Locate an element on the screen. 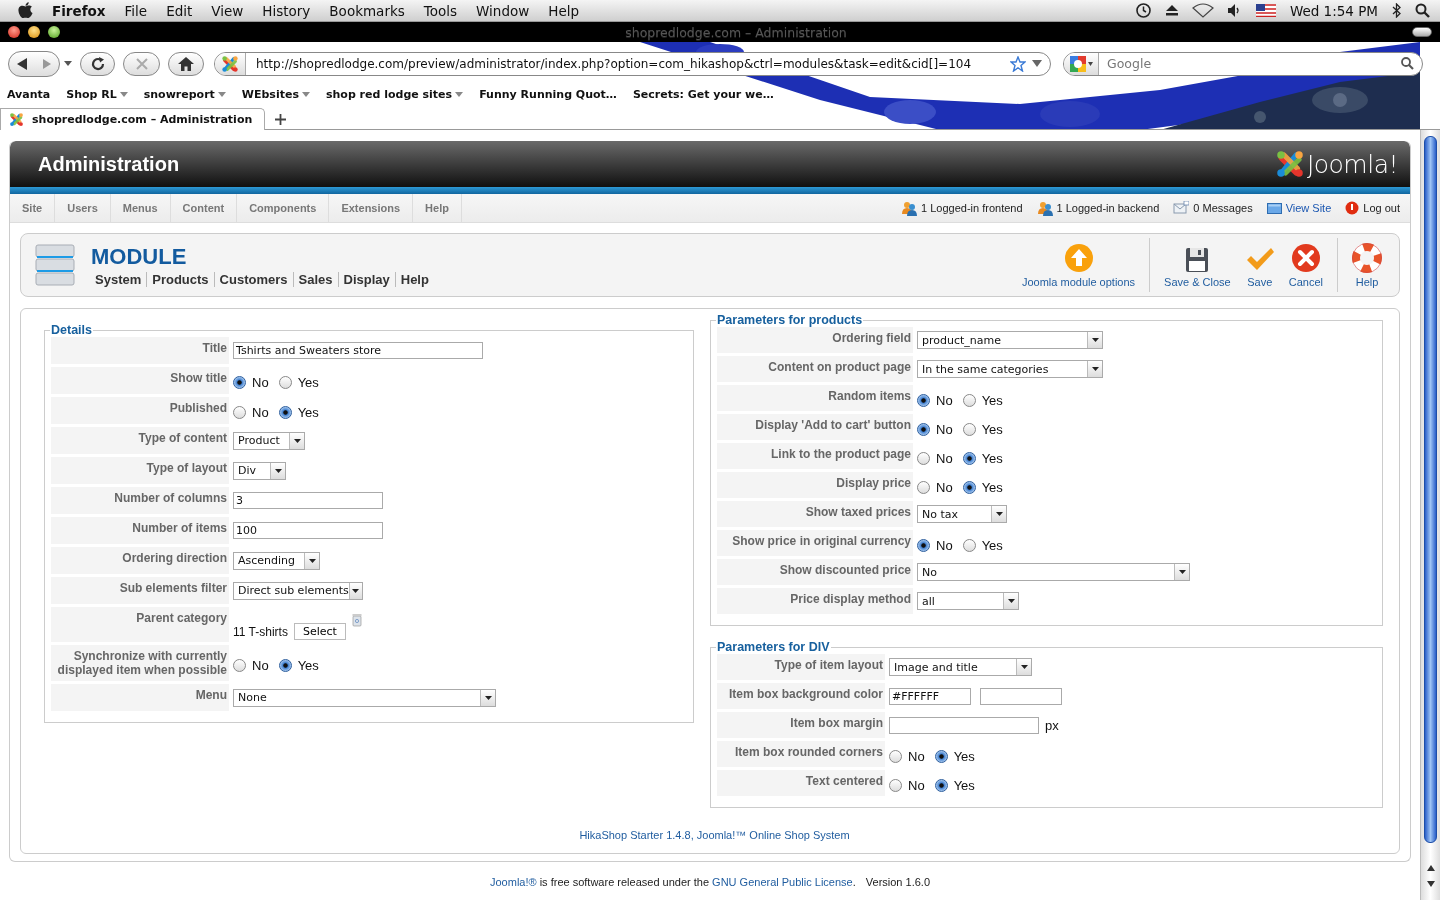 The height and width of the screenshot is (900, 1440). scroll-thumb is located at coordinates (1430, 489).